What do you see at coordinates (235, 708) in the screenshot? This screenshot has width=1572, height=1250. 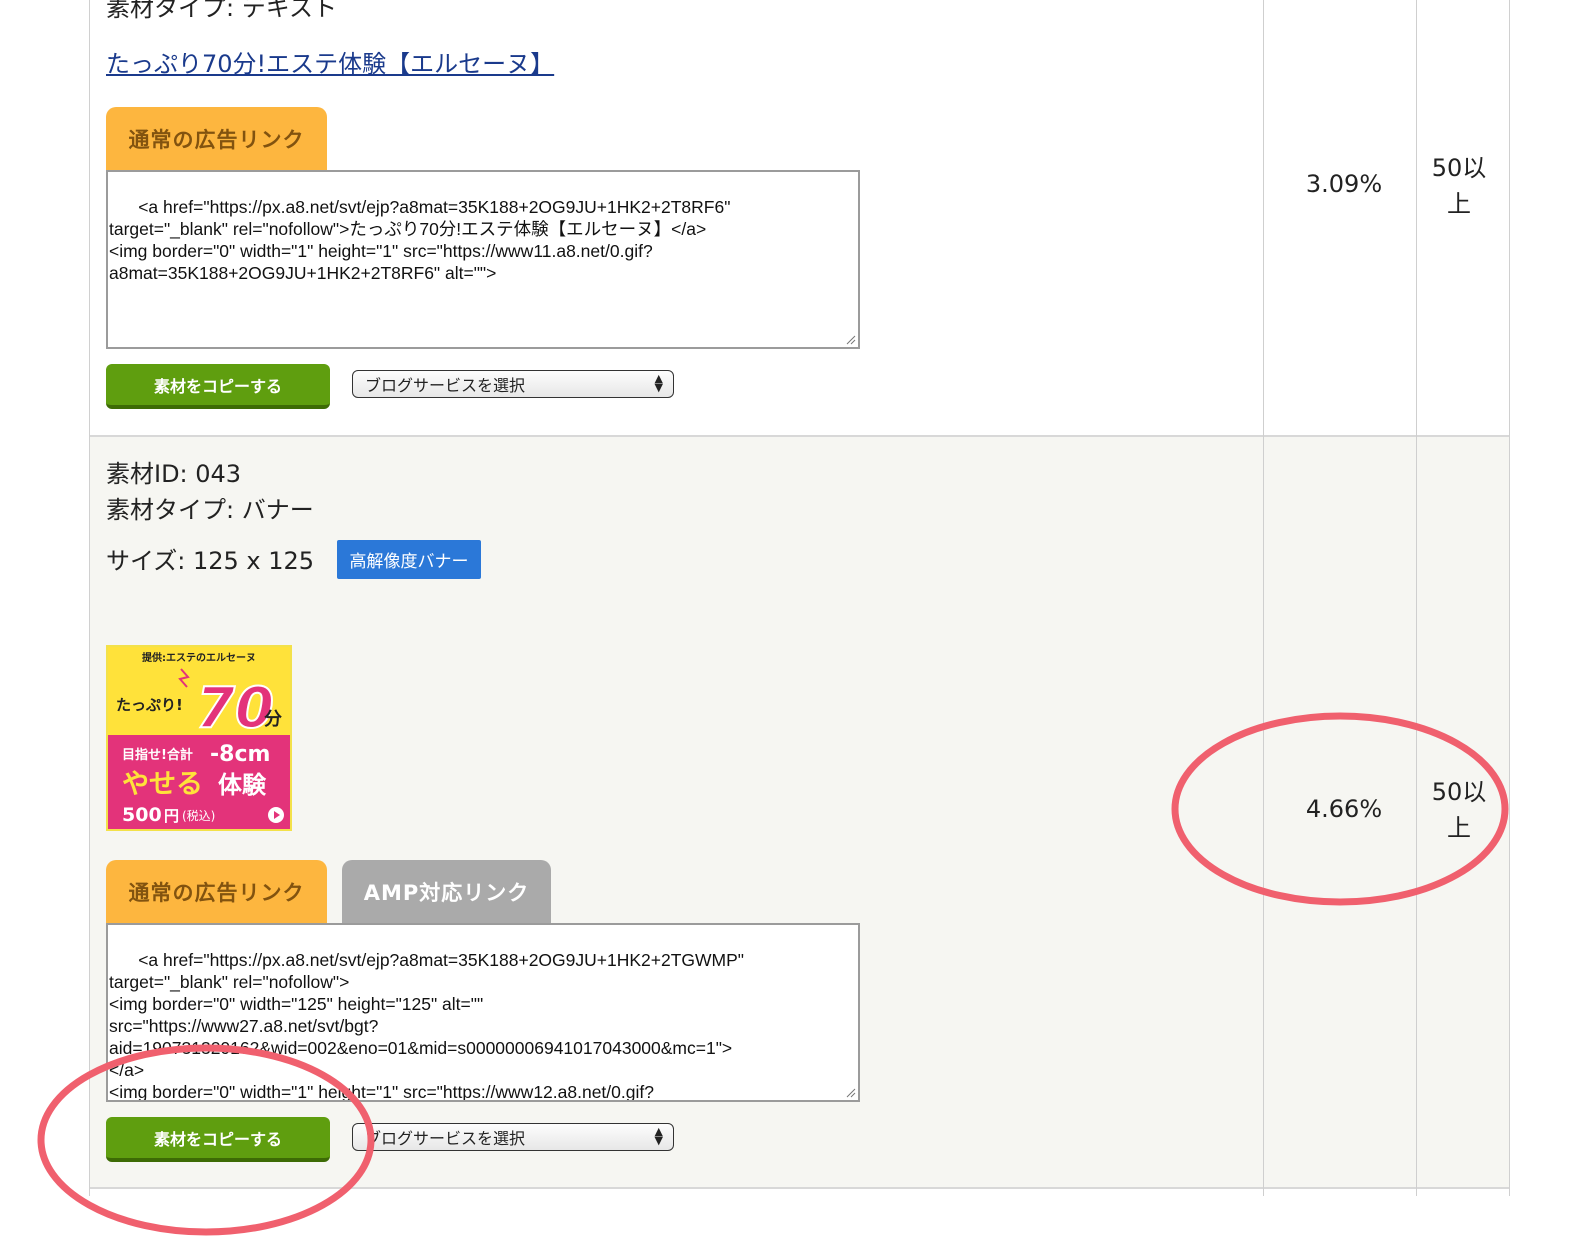 I see `banner-minutes-number: 70` at bounding box center [235, 708].